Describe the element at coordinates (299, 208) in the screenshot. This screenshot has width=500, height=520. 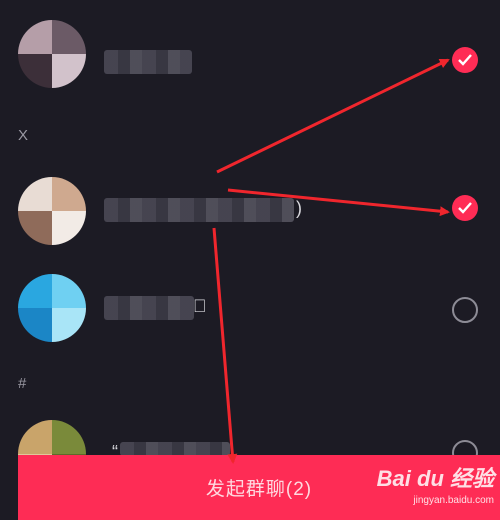
I see `contact-name-tail: )` at that location.